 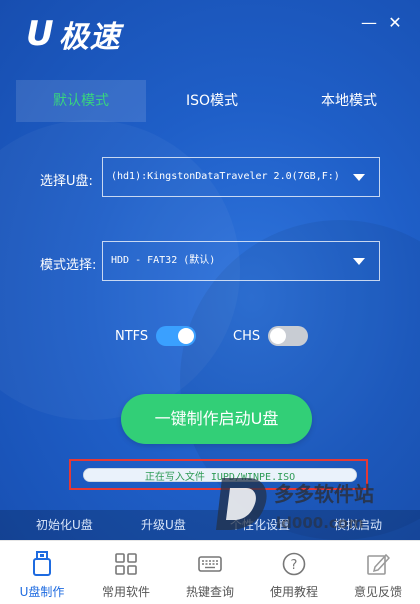 I want to click on app-logo: U 极速, so click(x=73, y=34).